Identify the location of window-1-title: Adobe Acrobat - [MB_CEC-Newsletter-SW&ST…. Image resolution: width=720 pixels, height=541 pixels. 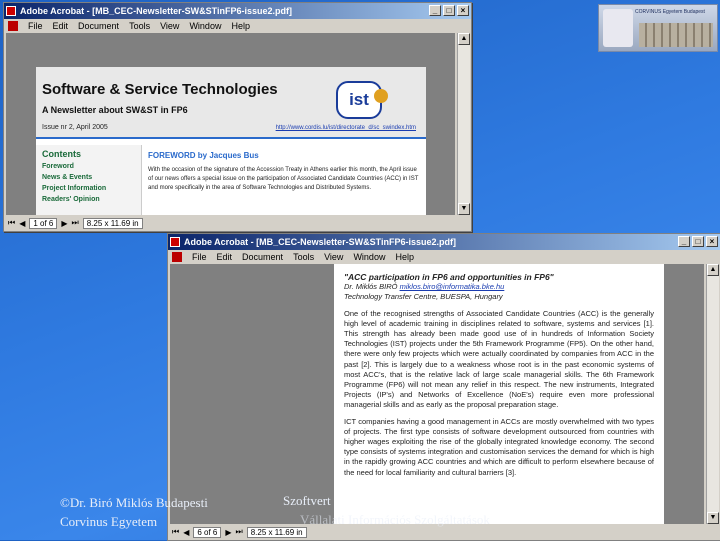
(156, 11).